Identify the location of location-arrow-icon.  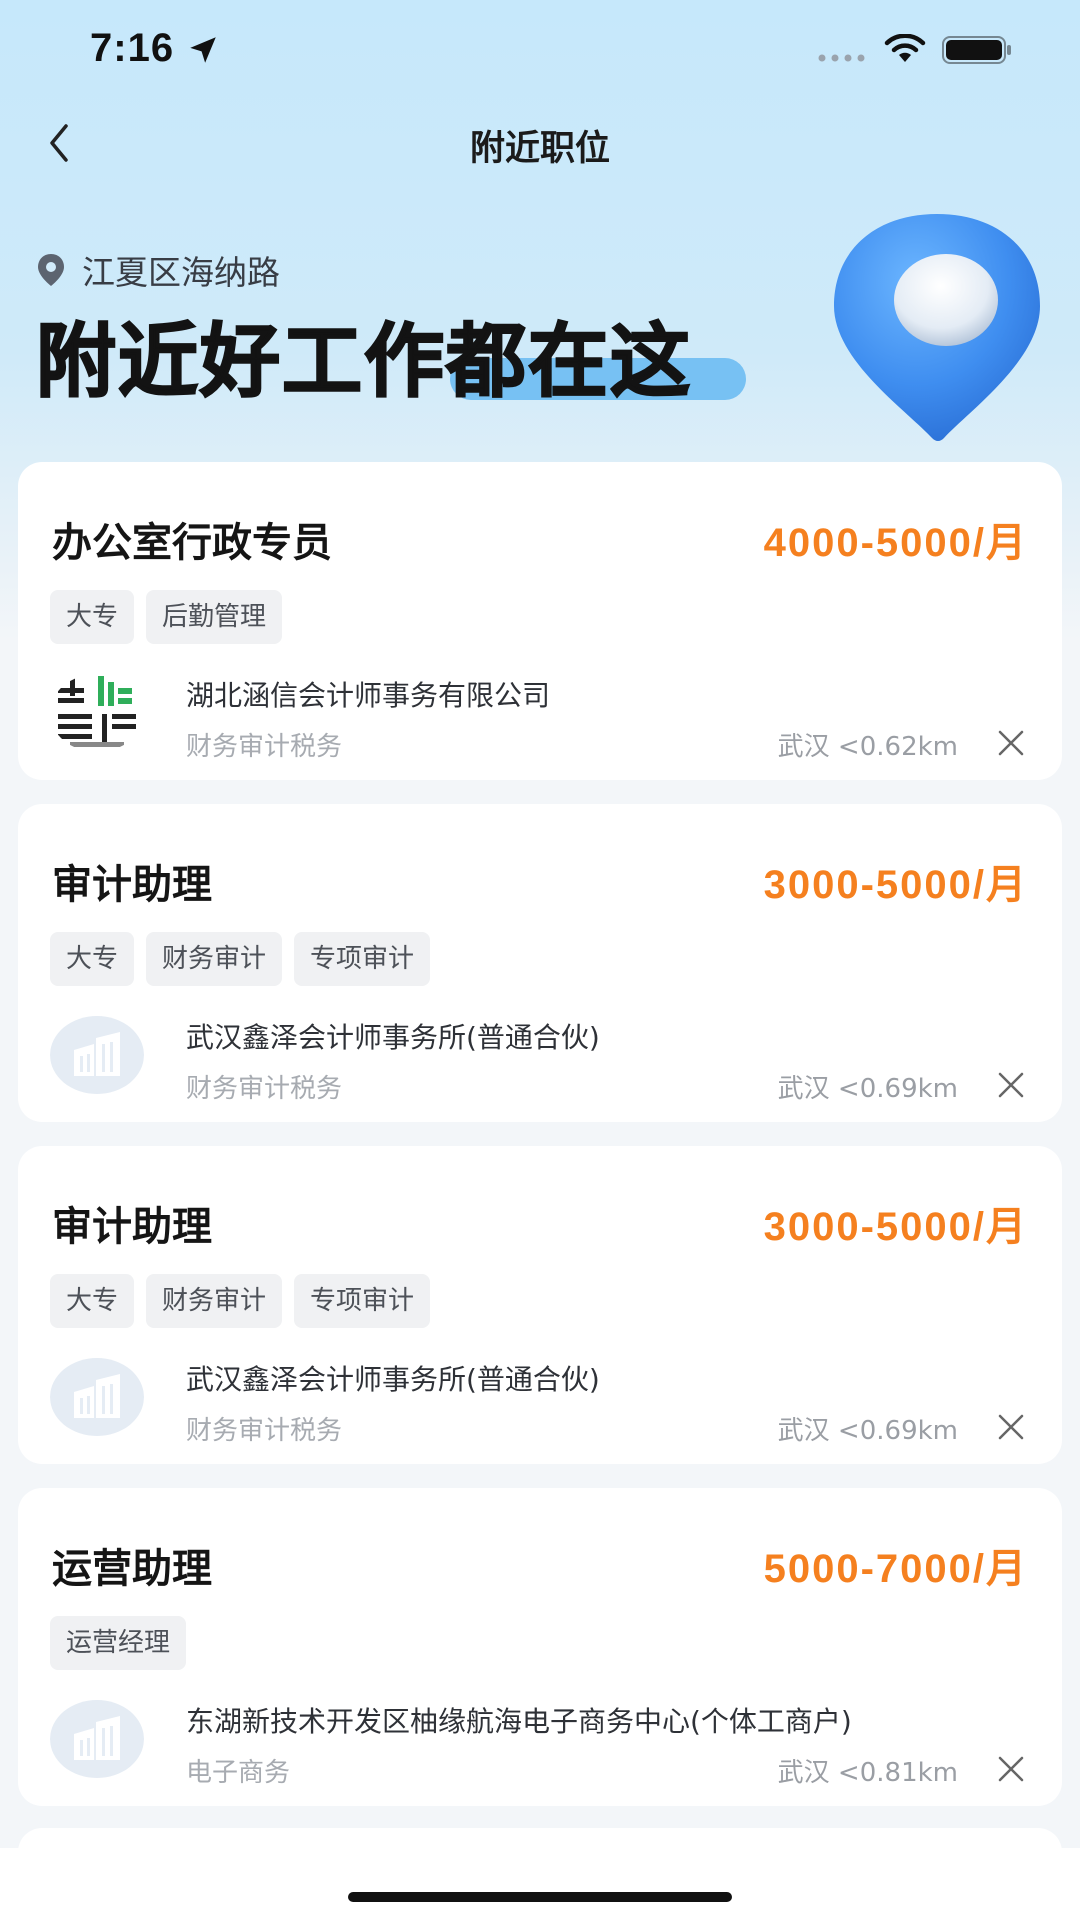
(203, 50).